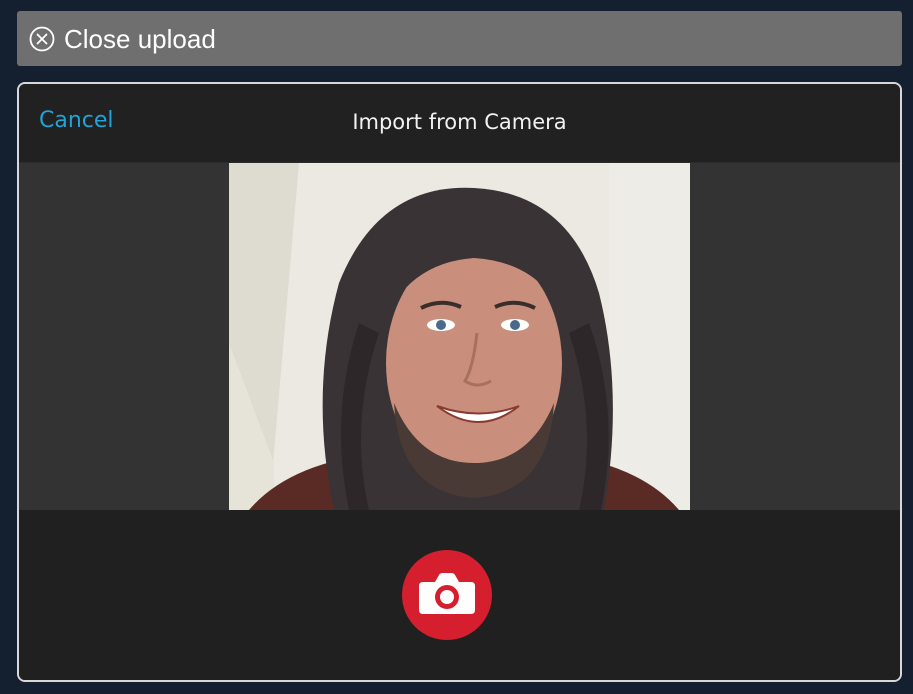 Image resolution: width=913 pixels, height=694 pixels. I want to click on capture-photo-button, so click(447, 595).